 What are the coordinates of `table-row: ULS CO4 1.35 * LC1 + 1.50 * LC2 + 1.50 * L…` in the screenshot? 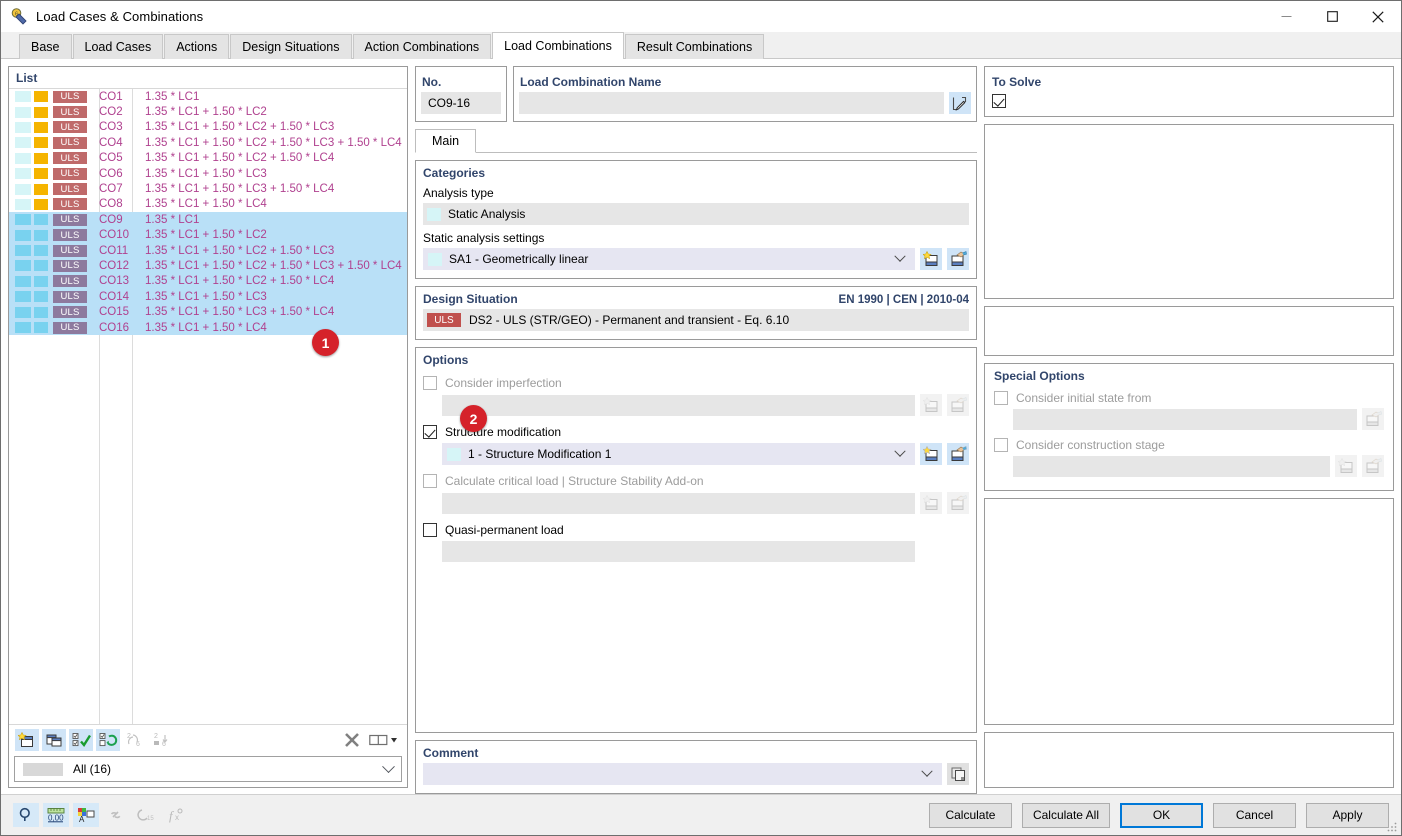 It's located at (208, 142).